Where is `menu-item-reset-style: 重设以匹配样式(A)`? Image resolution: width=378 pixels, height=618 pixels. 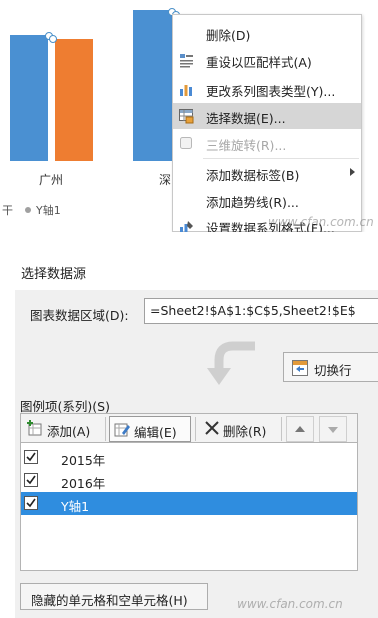
menu-item-reset-style: 重设以匹配样式(A) is located at coordinates (267, 60).